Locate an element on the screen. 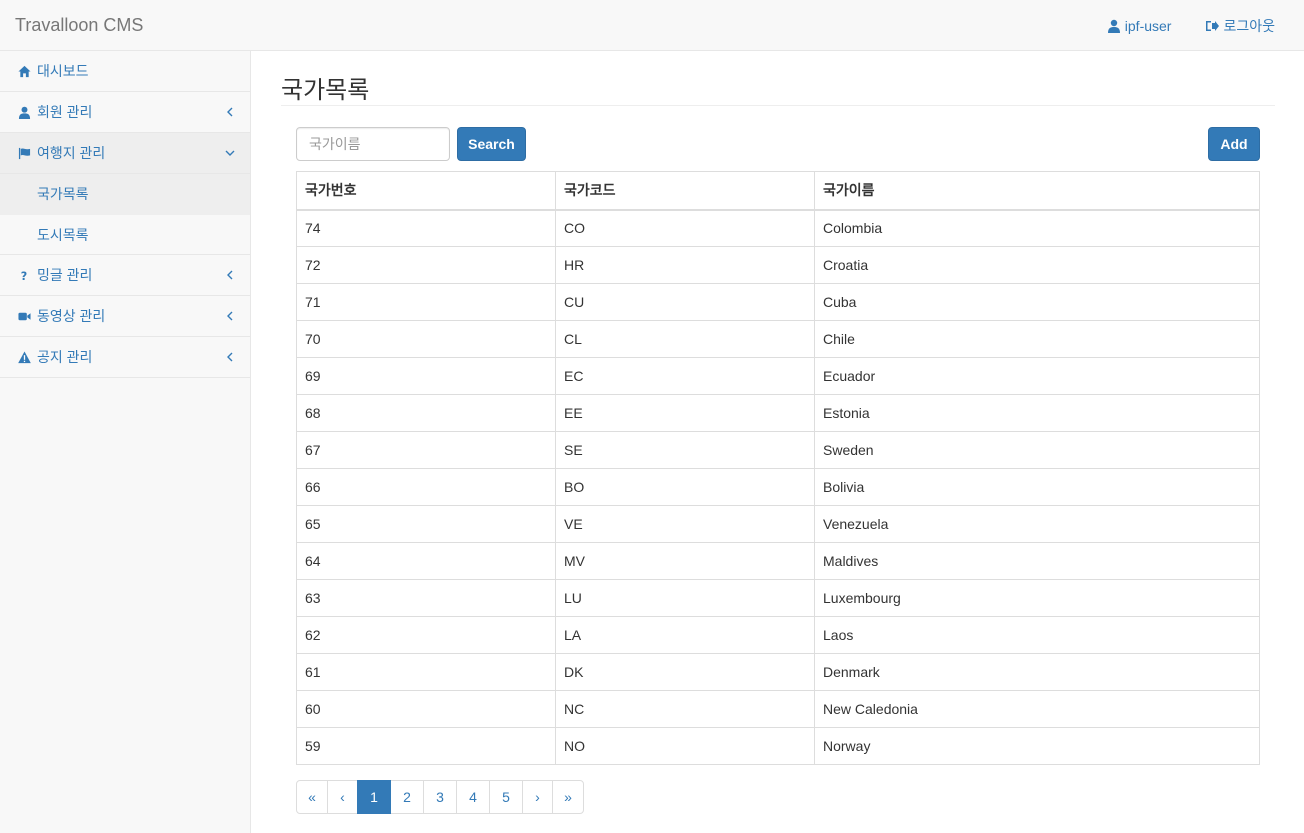  pagination-page-4: 4 is located at coordinates (473, 797).